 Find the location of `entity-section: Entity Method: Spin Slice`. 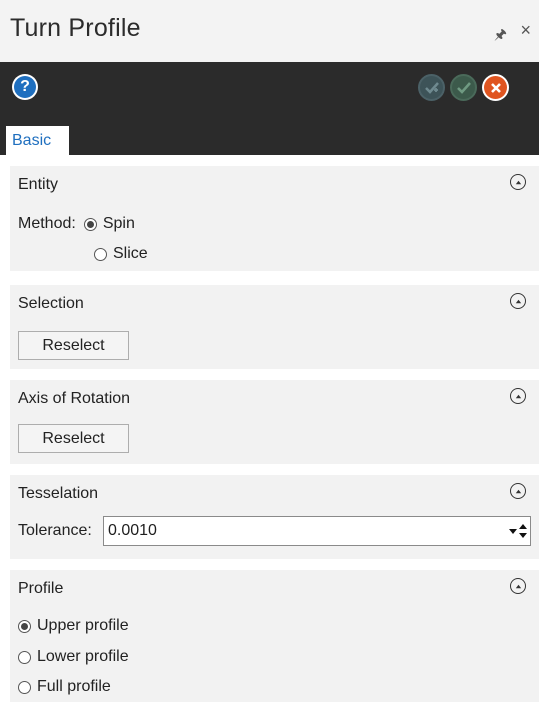

entity-section: Entity Method: Spin Slice is located at coordinates (274, 218).